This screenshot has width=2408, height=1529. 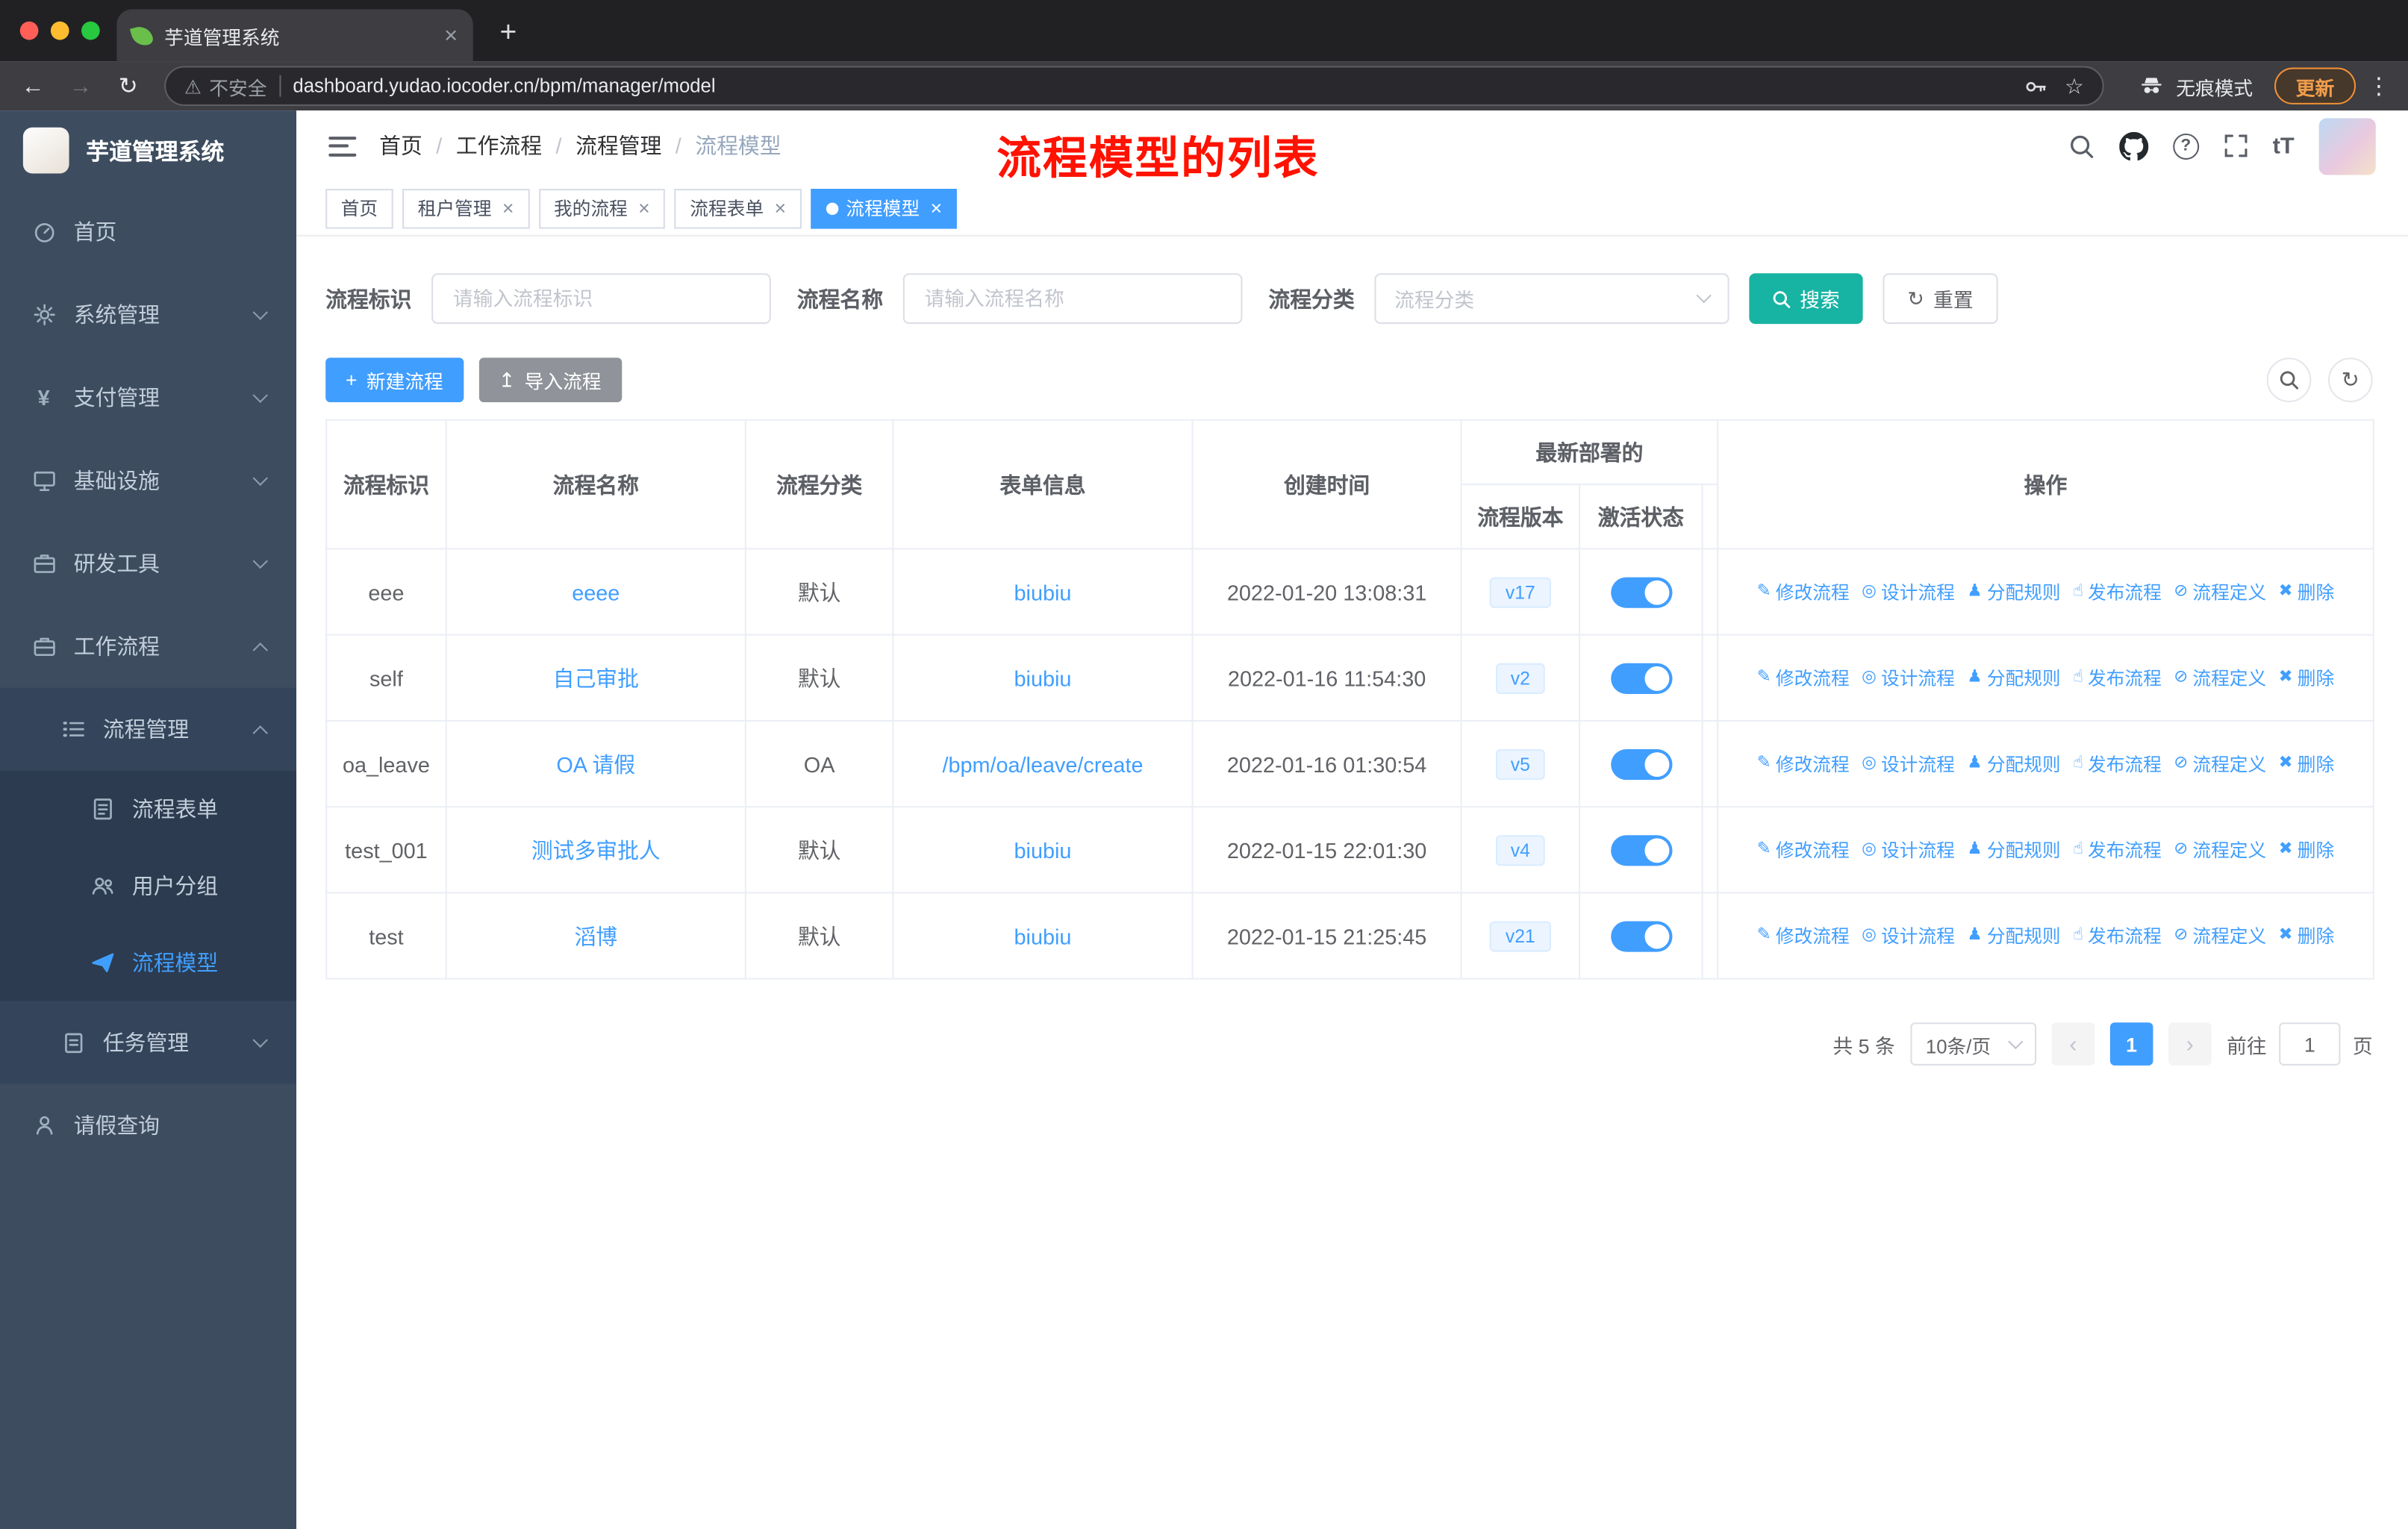 I want to click on sidebar-item-process-model: 流程模型, so click(x=148, y=963).